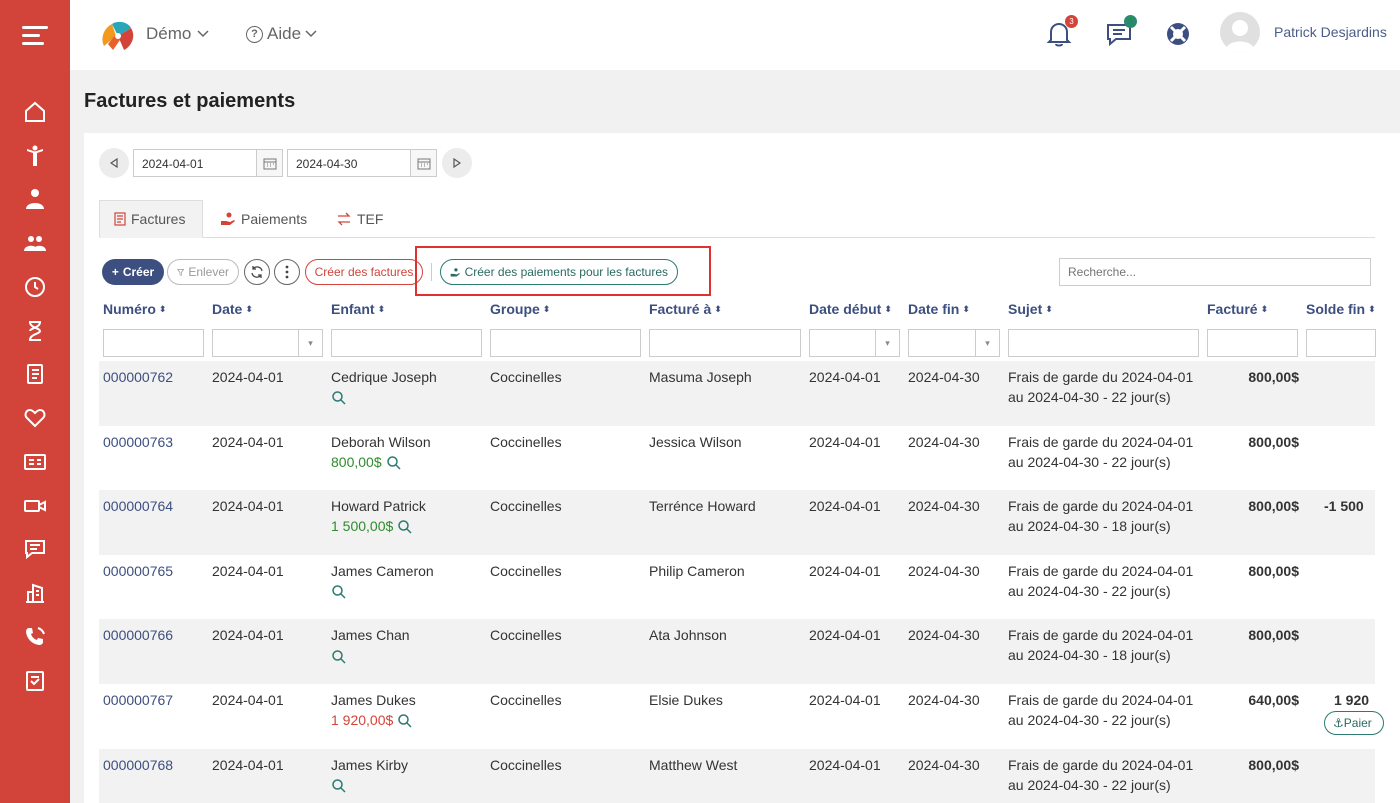 The height and width of the screenshot is (803, 1400). Describe the element at coordinates (138, 700) in the screenshot. I see `invoice-number-link: 000000767` at that location.